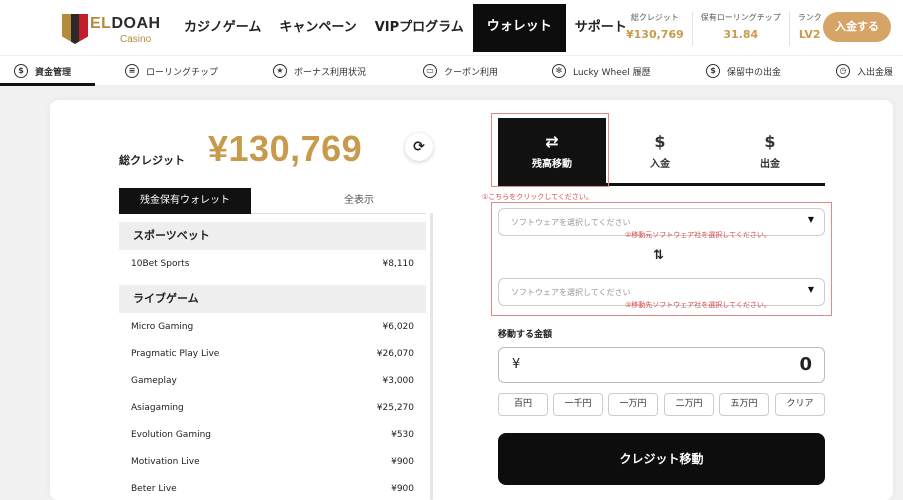 This screenshot has height=500, width=903. Describe the element at coordinates (154, 488) in the screenshot. I see `wallet-name: Beter Live` at that location.